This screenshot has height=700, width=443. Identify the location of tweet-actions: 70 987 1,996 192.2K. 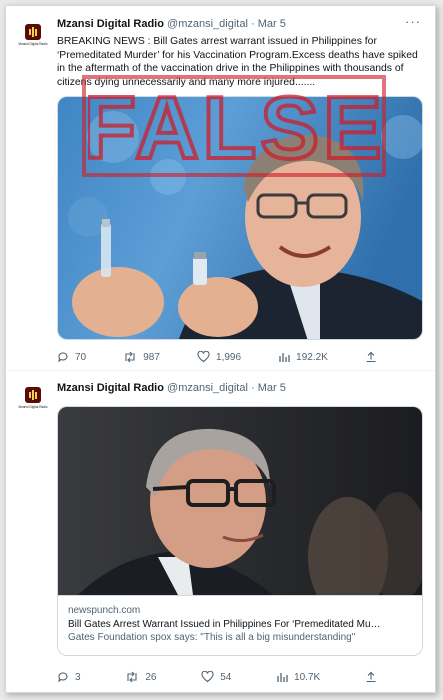
(217, 357).